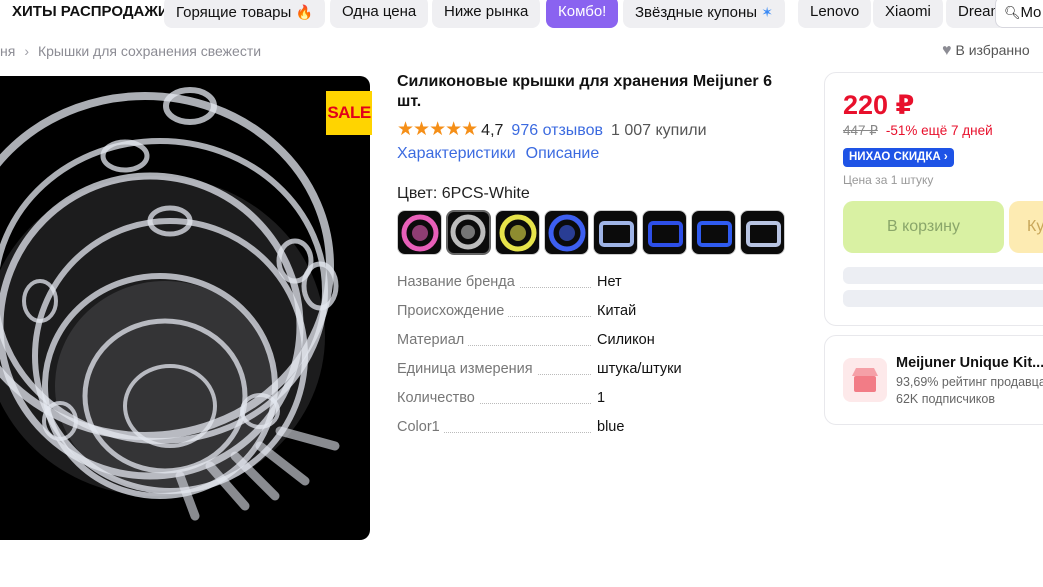  What do you see at coordinates (593, 344) in the screenshot?
I see `spec-row: Материал Силикон` at bounding box center [593, 344].